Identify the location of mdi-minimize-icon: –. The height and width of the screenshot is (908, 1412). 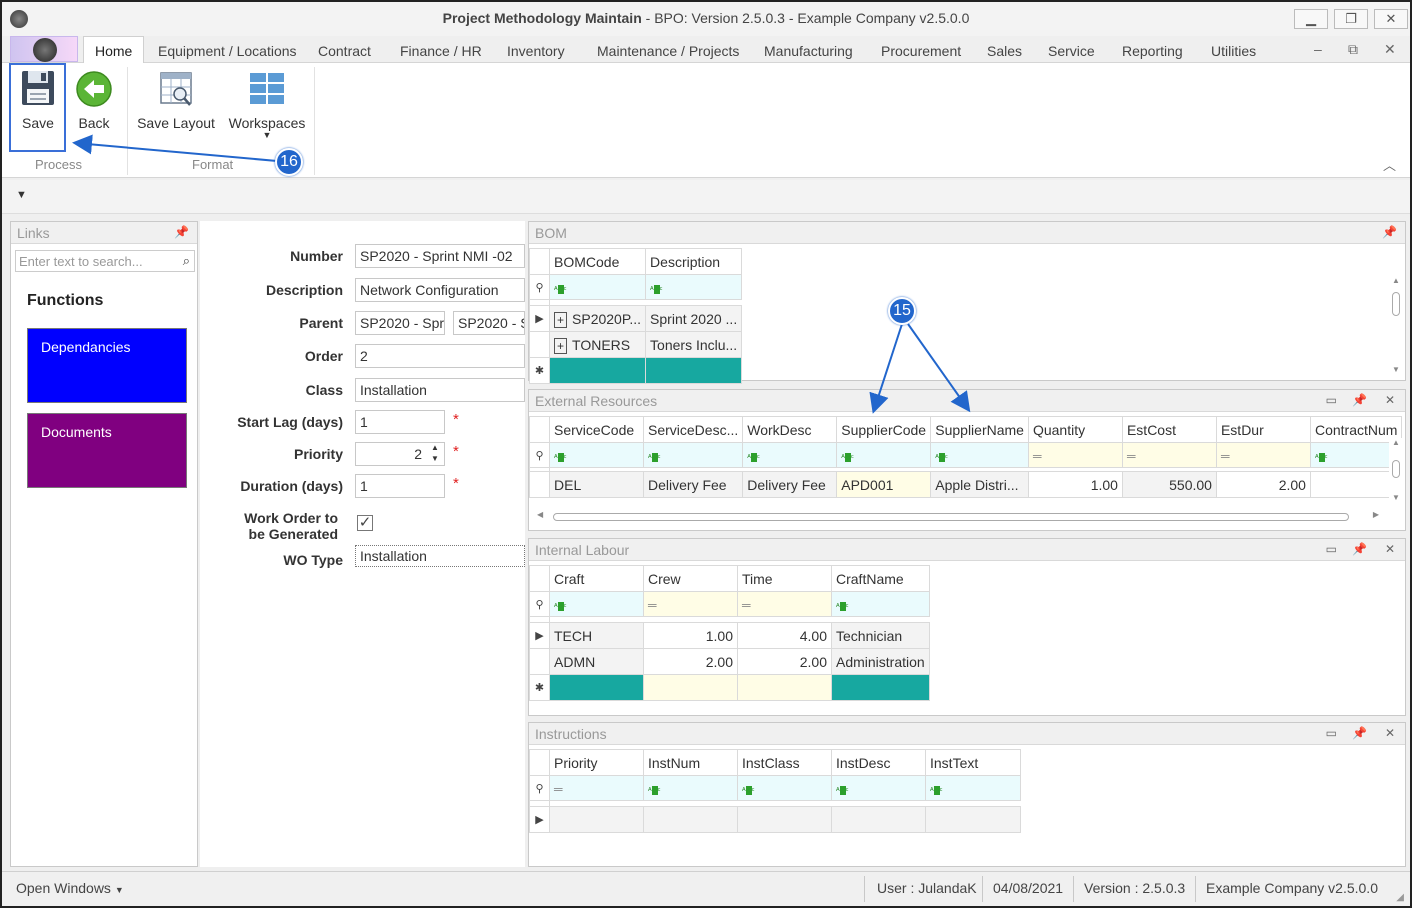
(1318, 49).